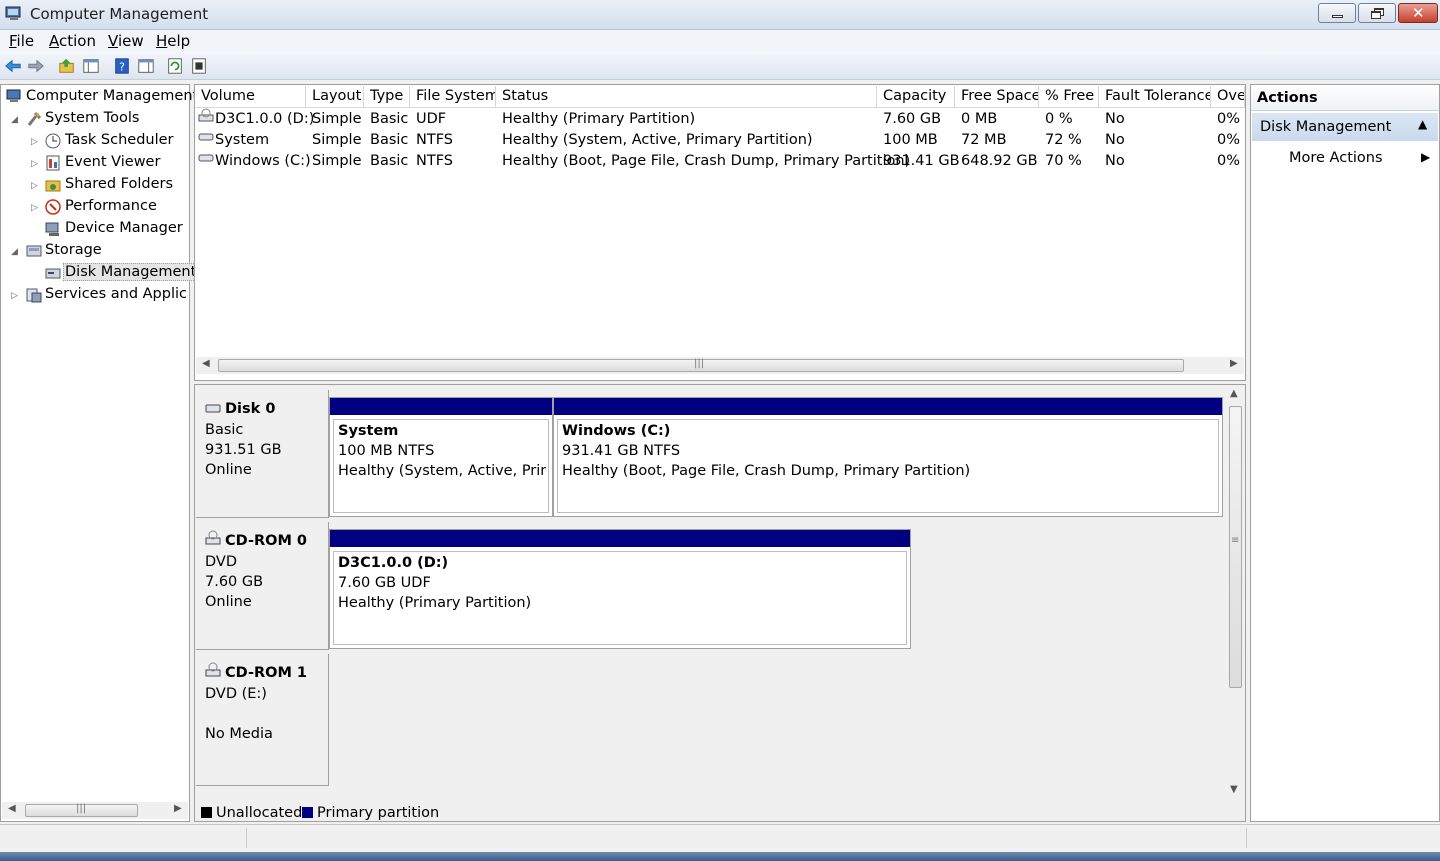  I want to click on minimize-button, so click(1337, 13).